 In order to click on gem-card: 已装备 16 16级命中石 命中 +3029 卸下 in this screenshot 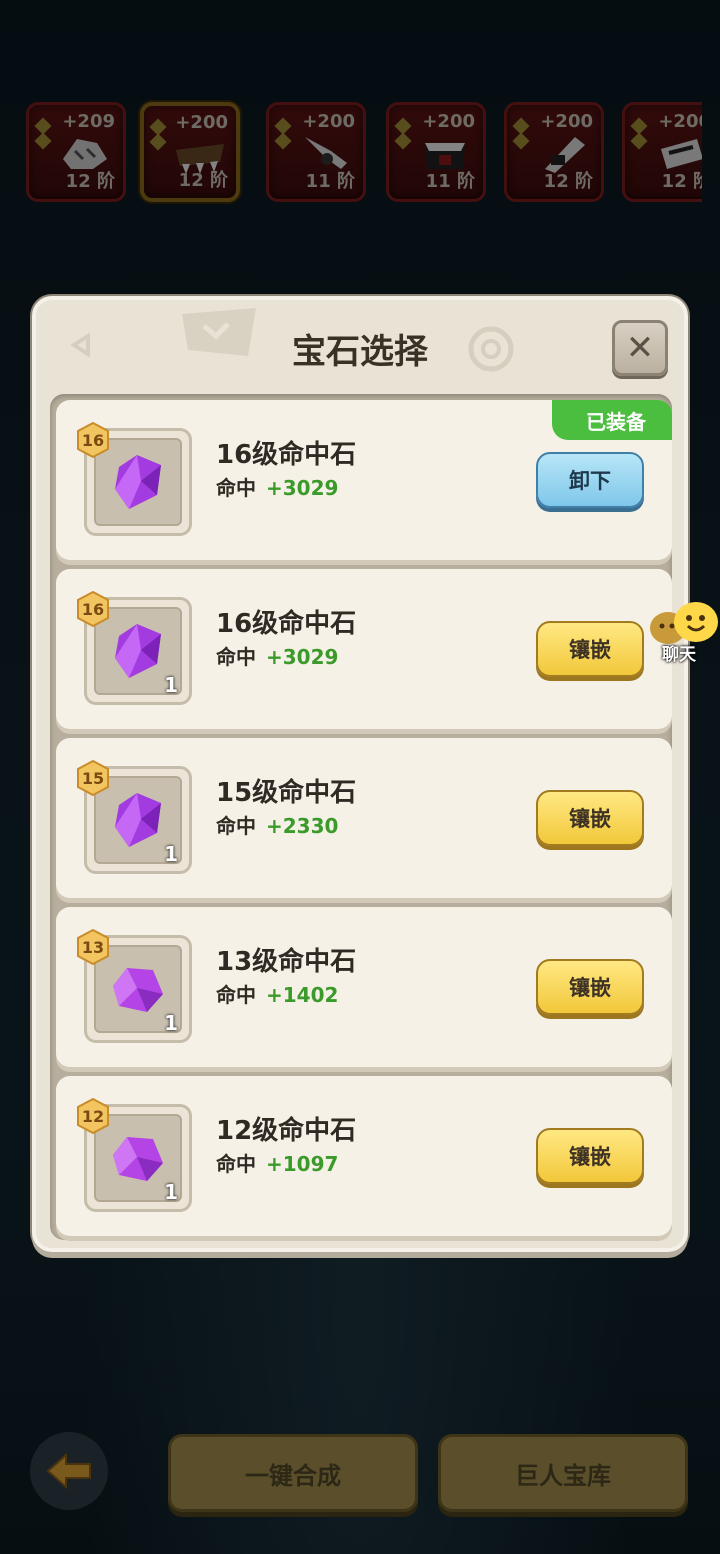, I will do `click(364, 480)`.